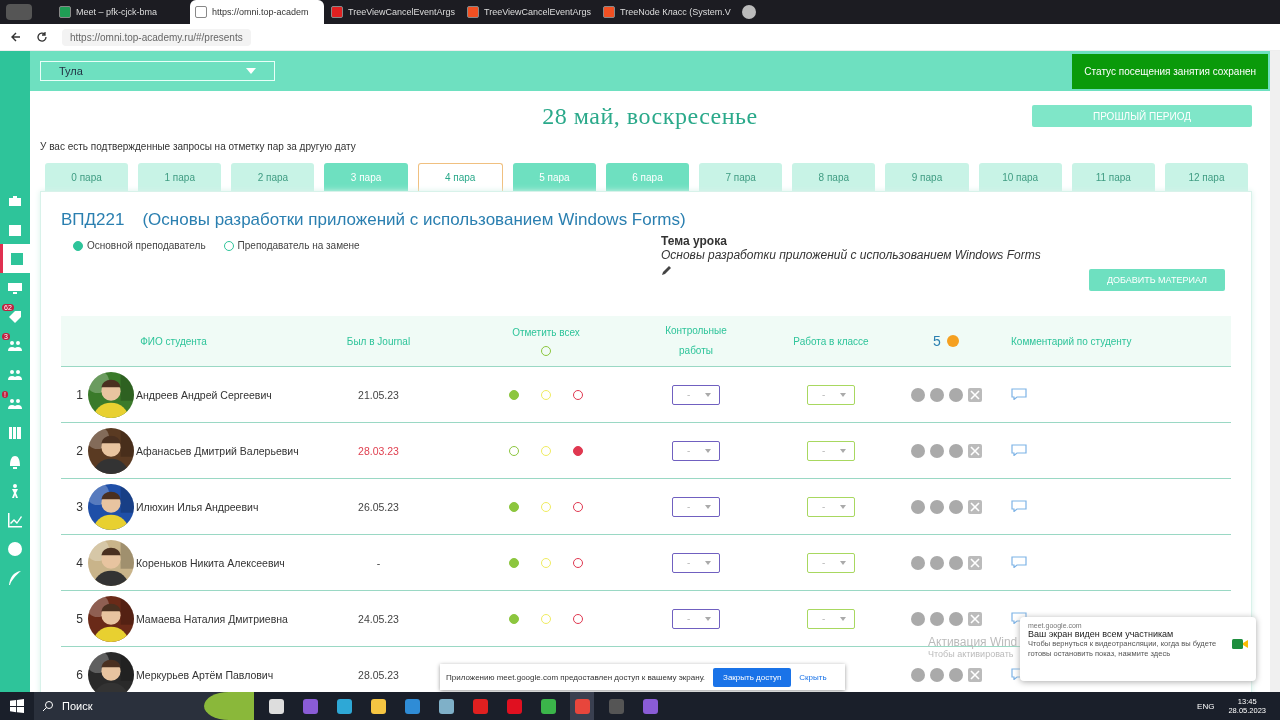  Describe the element at coordinates (1113, 177) in the screenshot. I see `pair-tab: 11 пара` at that location.